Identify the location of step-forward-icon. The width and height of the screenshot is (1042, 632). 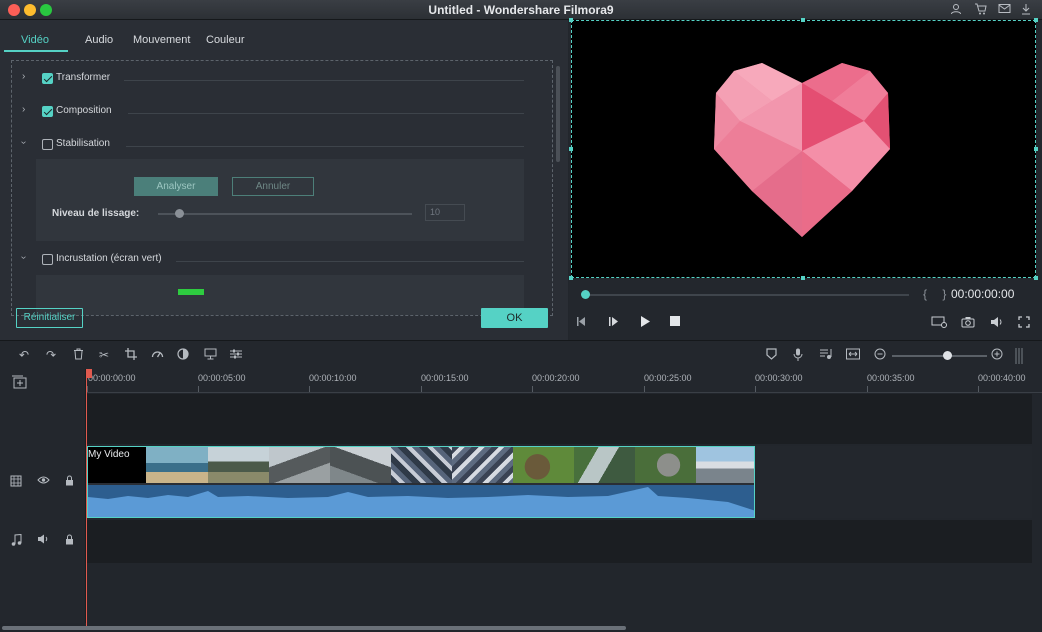
(614, 323).